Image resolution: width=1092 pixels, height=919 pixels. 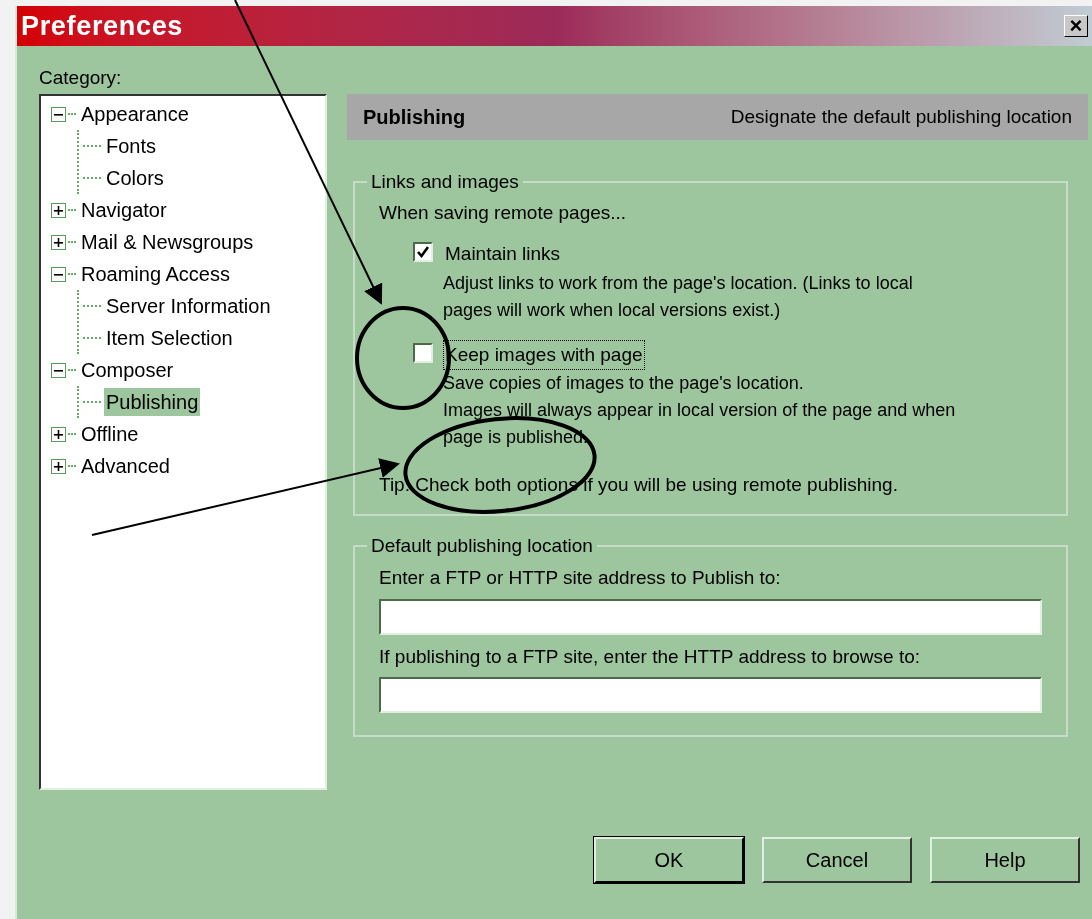 I want to click on dialog-button: Help, so click(x=1005, y=860).